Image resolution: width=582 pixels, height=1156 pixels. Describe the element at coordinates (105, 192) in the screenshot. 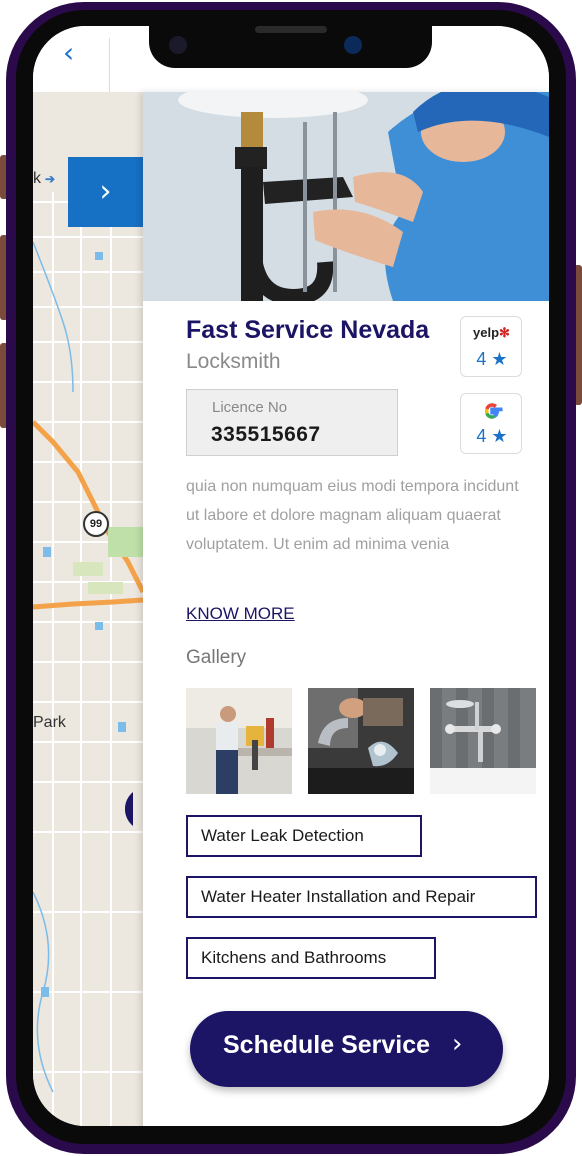

I see `expand-panel-button: ›` at that location.